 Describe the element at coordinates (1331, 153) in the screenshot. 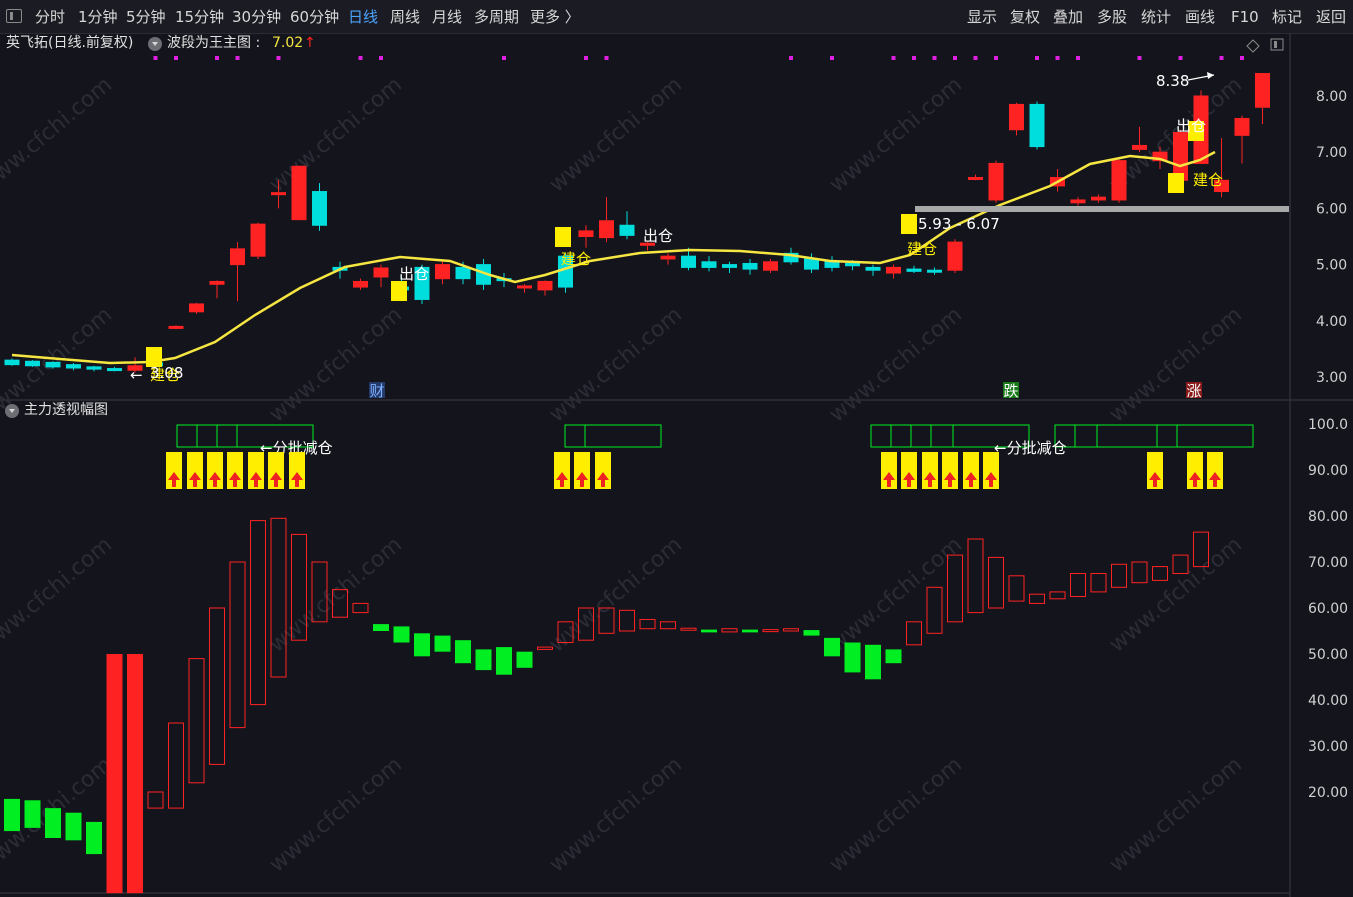

I see `price-axis-label: 7.00` at that location.